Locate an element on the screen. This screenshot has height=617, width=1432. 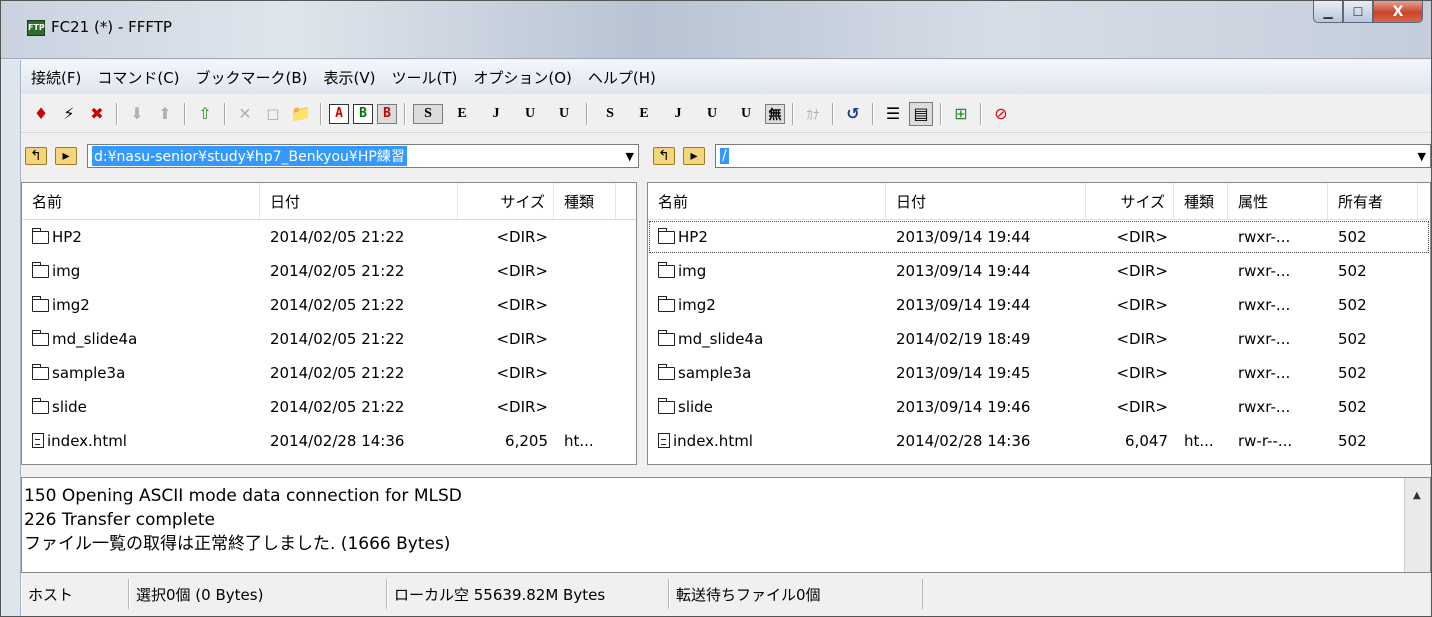
local-utf8-button: U is located at coordinates (712, 114).